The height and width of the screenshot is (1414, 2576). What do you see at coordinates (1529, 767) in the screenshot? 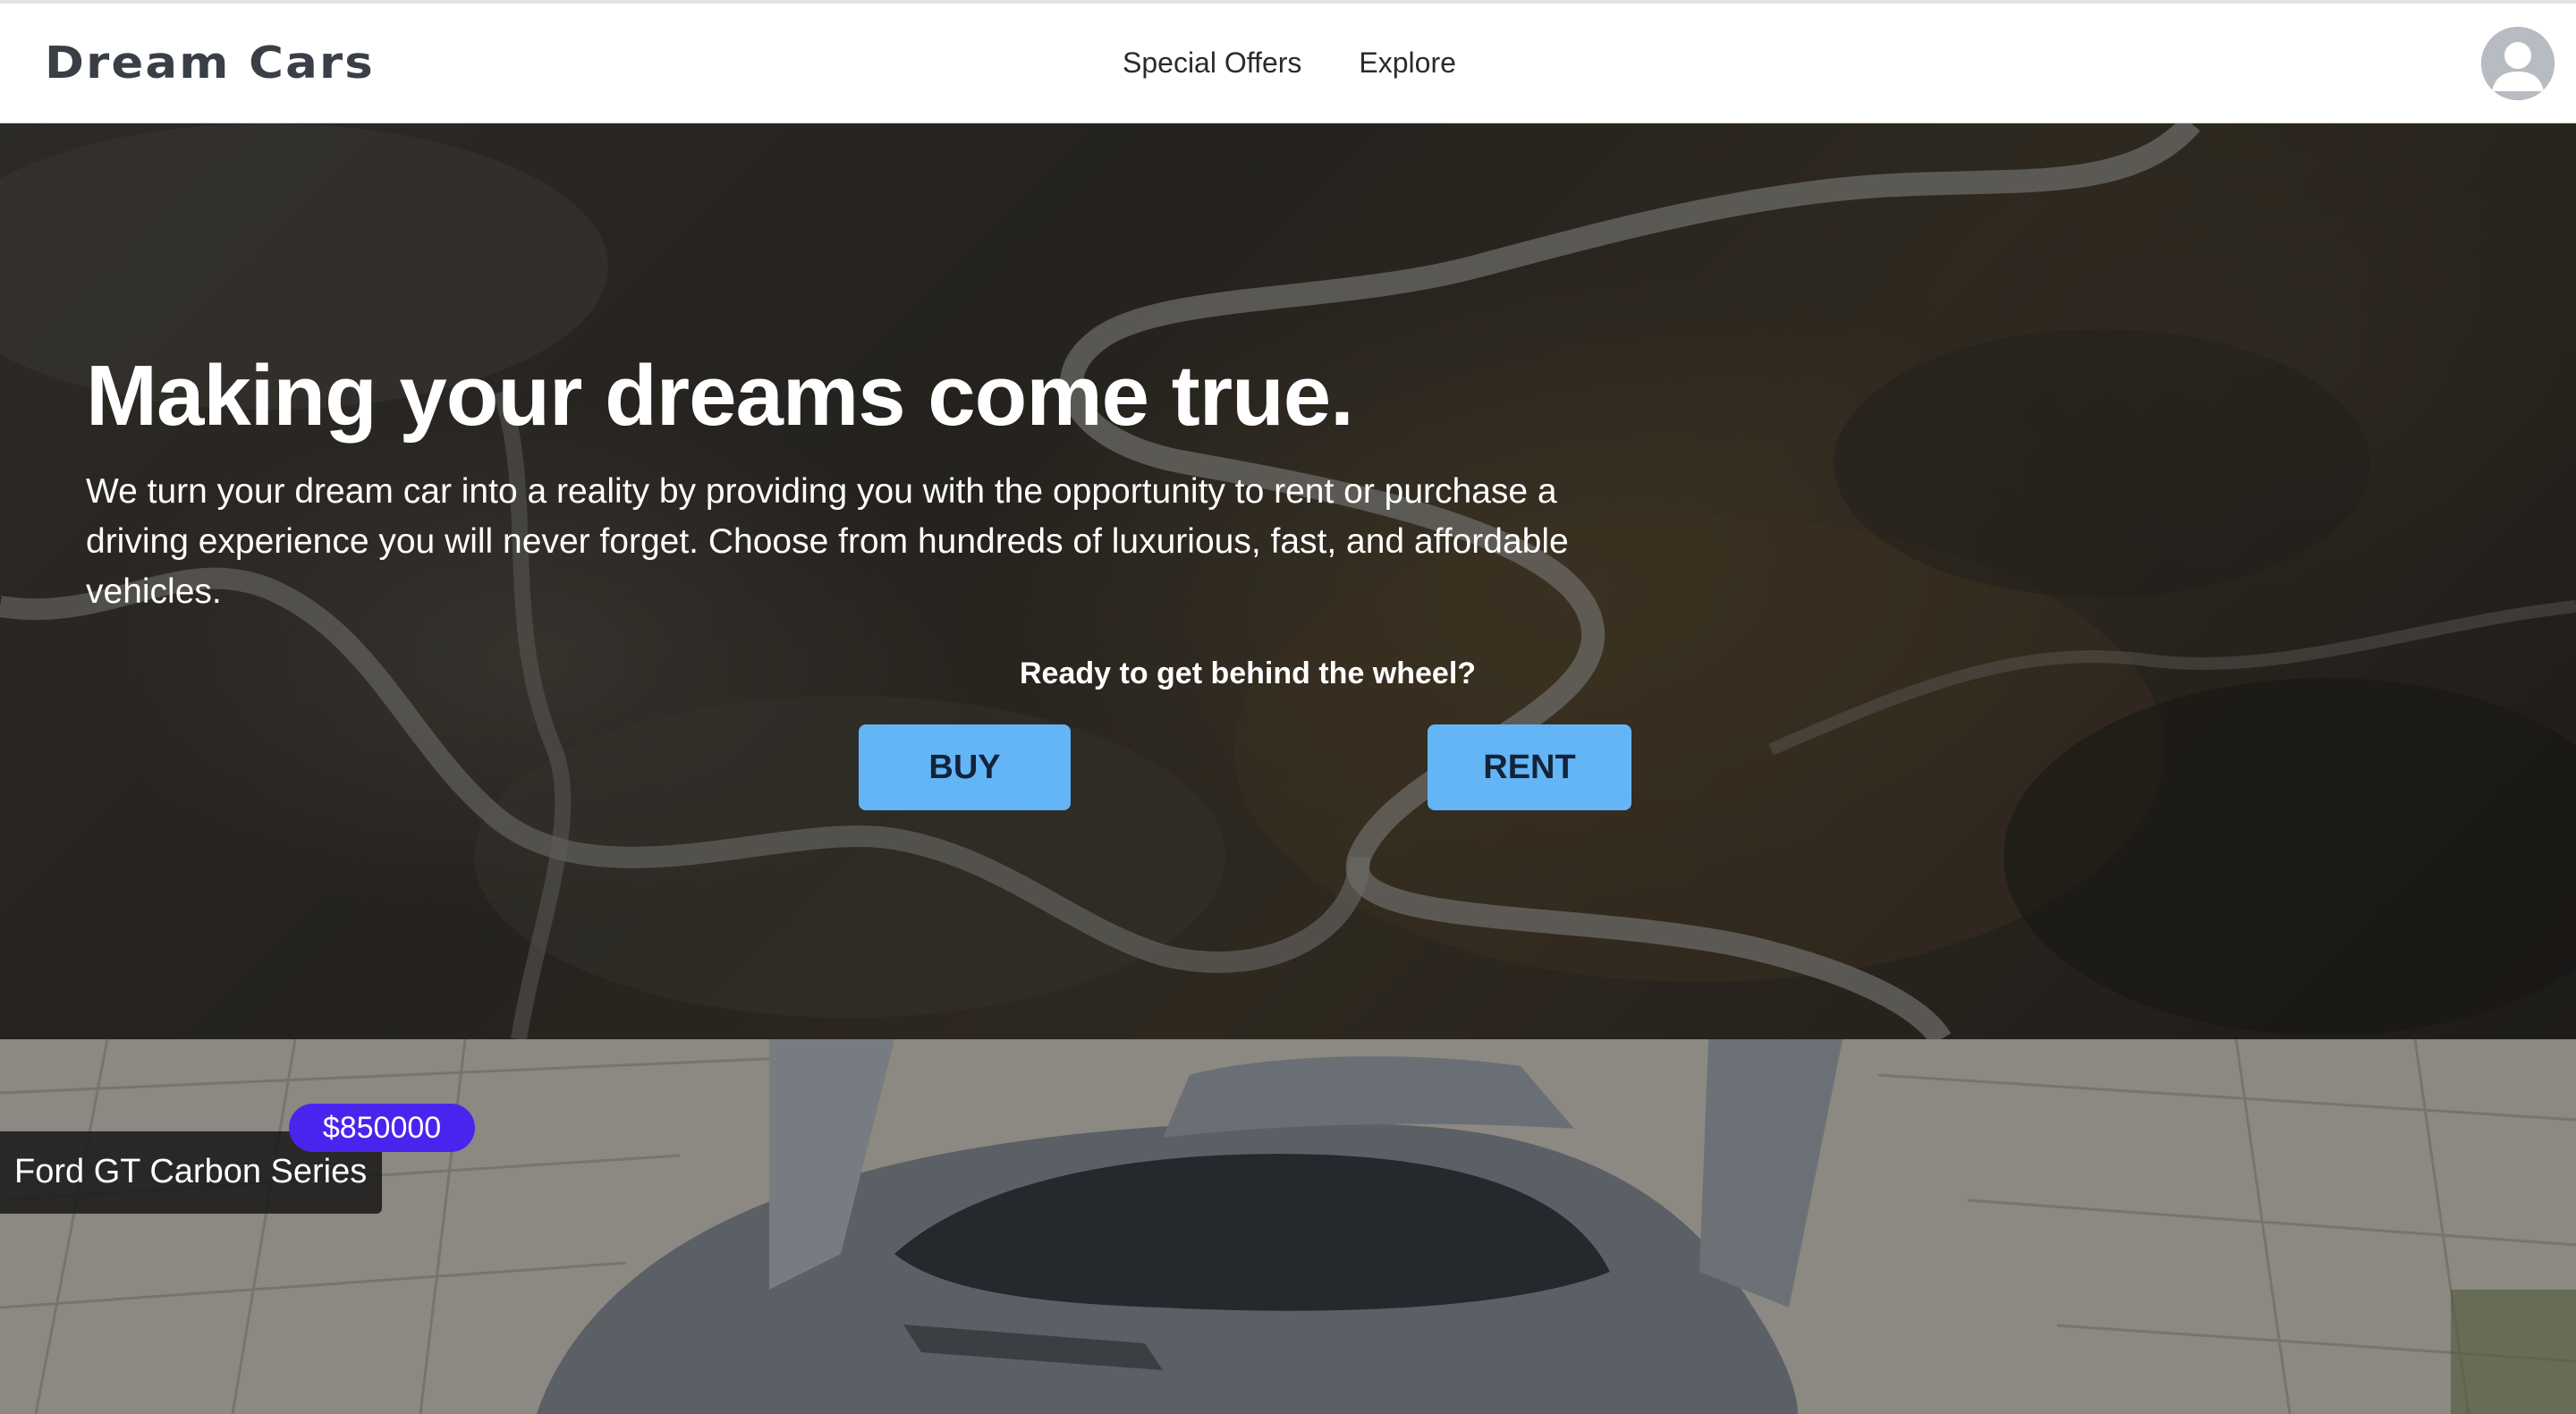
I see `rent-button: RENT` at bounding box center [1529, 767].